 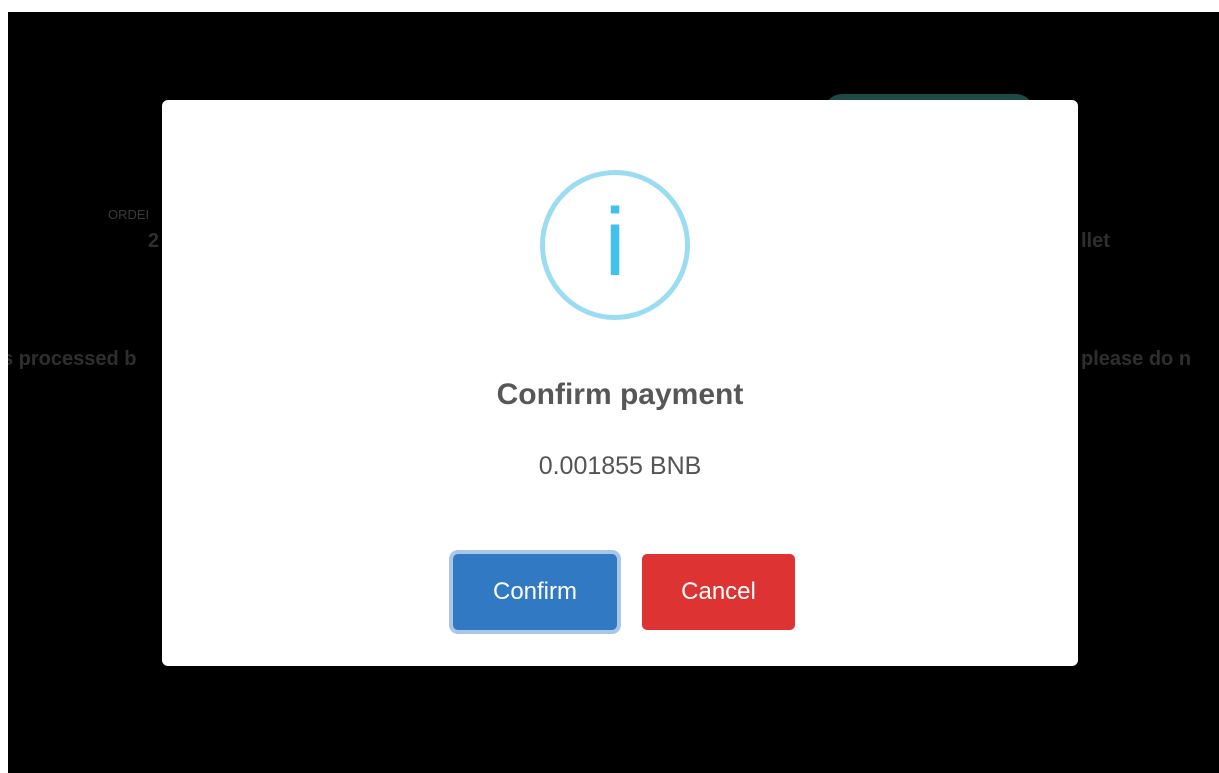 What do you see at coordinates (154, 241) in the screenshot?
I see `background-order-value: 2` at bounding box center [154, 241].